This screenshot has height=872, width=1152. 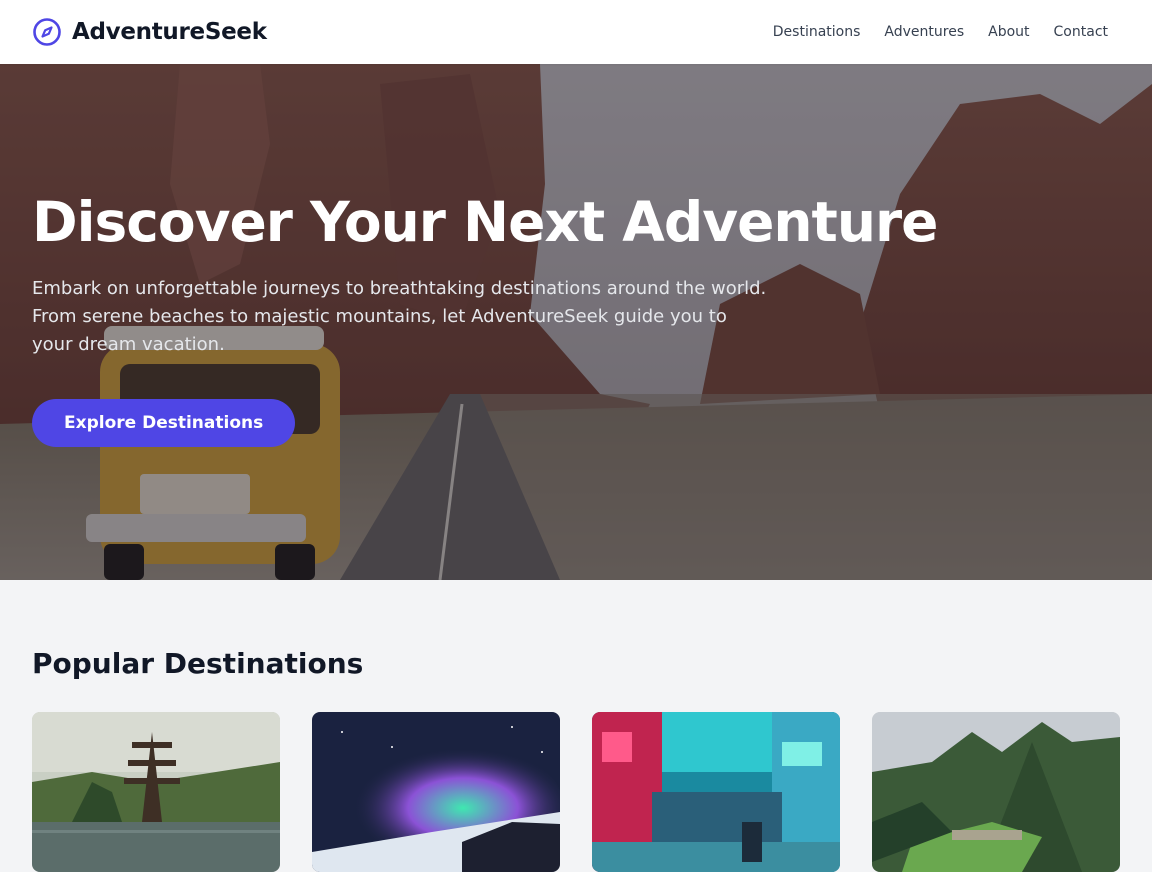 I want to click on hero-title: Discover Your Next Adventure, so click(x=485, y=222).